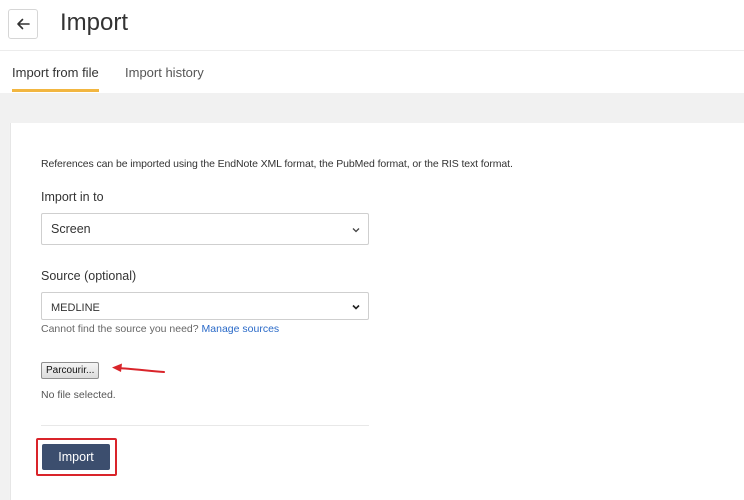 The width and height of the screenshot is (744, 500). What do you see at coordinates (164, 73) in the screenshot?
I see `tab-import-history: Import history` at bounding box center [164, 73].